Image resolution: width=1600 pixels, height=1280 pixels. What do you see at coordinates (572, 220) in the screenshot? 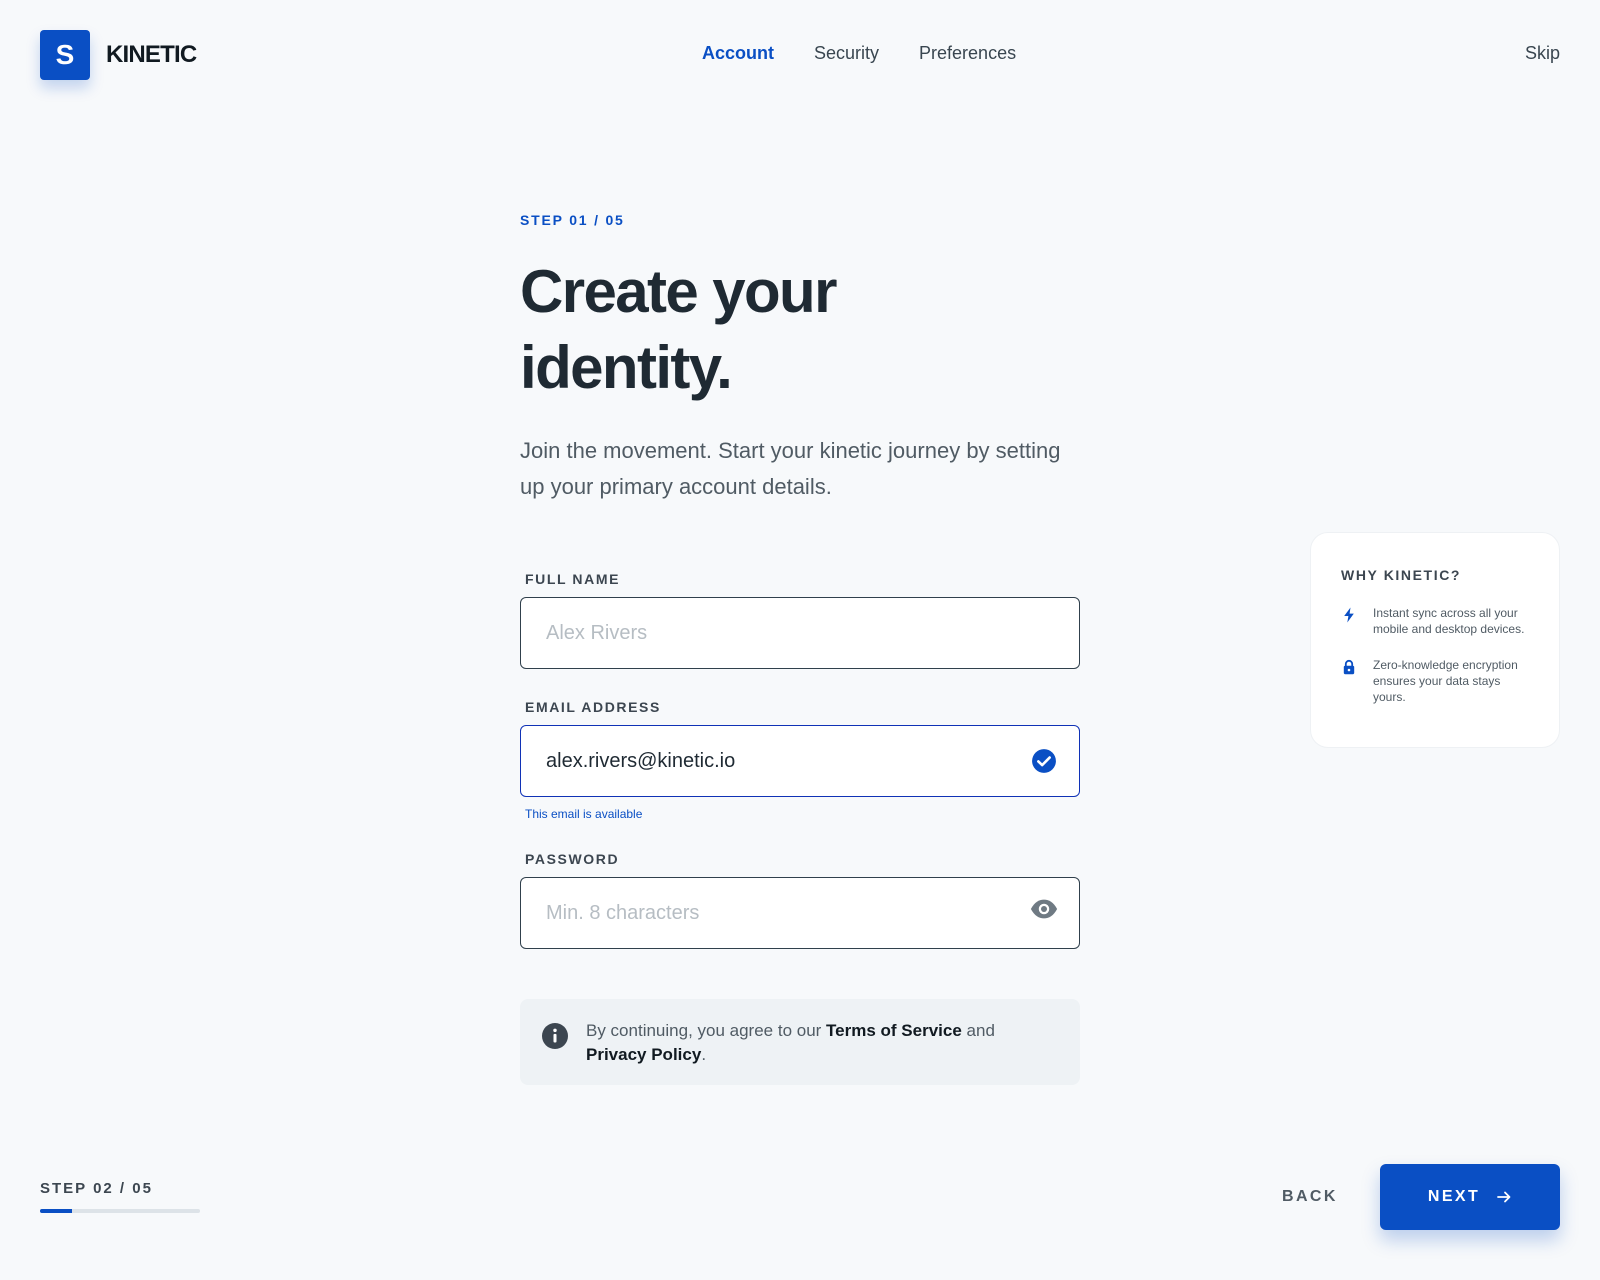
I see `step-indicator: STEP 01 / 05` at bounding box center [572, 220].